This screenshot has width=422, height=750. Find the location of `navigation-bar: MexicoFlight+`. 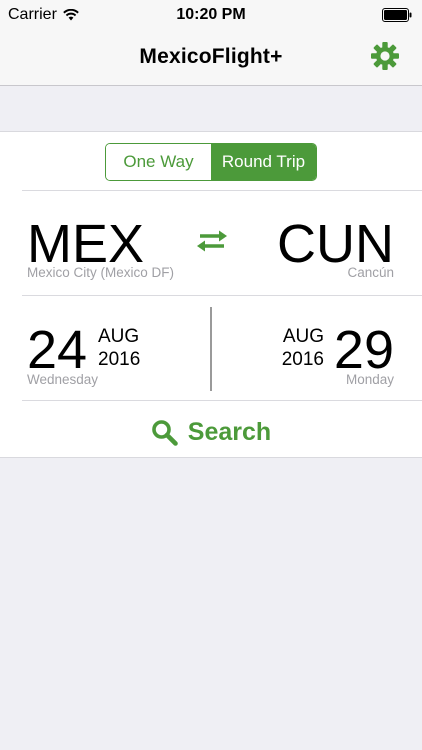

navigation-bar: MexicoFlight+ is located at coordinates (211, 58).